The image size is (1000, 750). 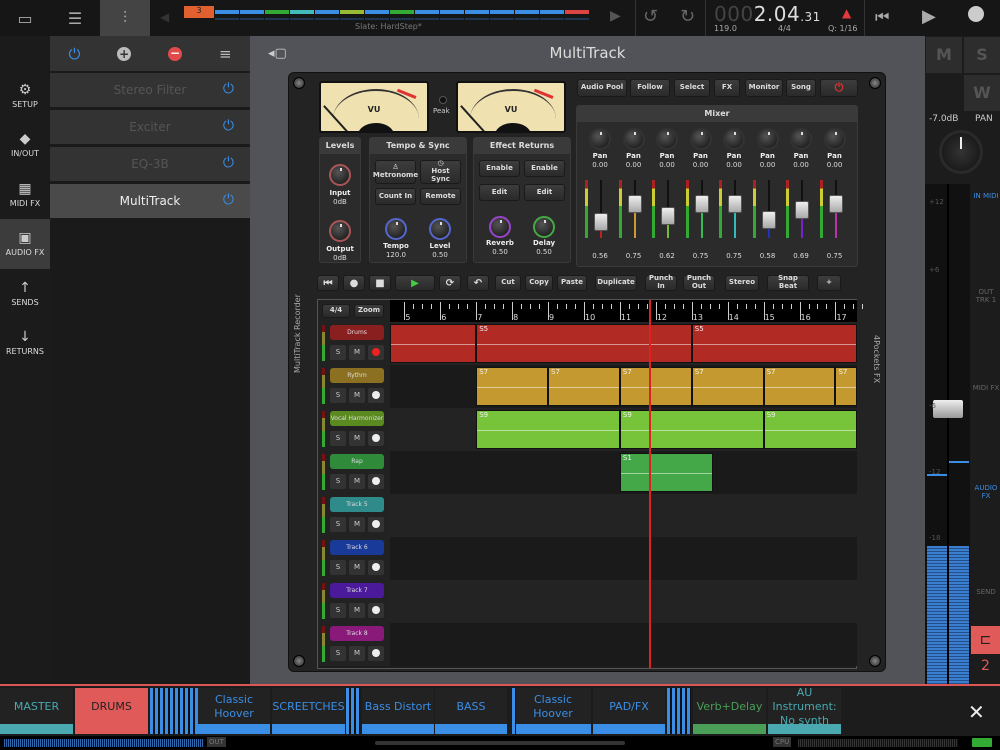 What do you see at coordinates (801, 88) in the screenshot?
I see `top-button-song: Song` at bounding box center [801, 88].